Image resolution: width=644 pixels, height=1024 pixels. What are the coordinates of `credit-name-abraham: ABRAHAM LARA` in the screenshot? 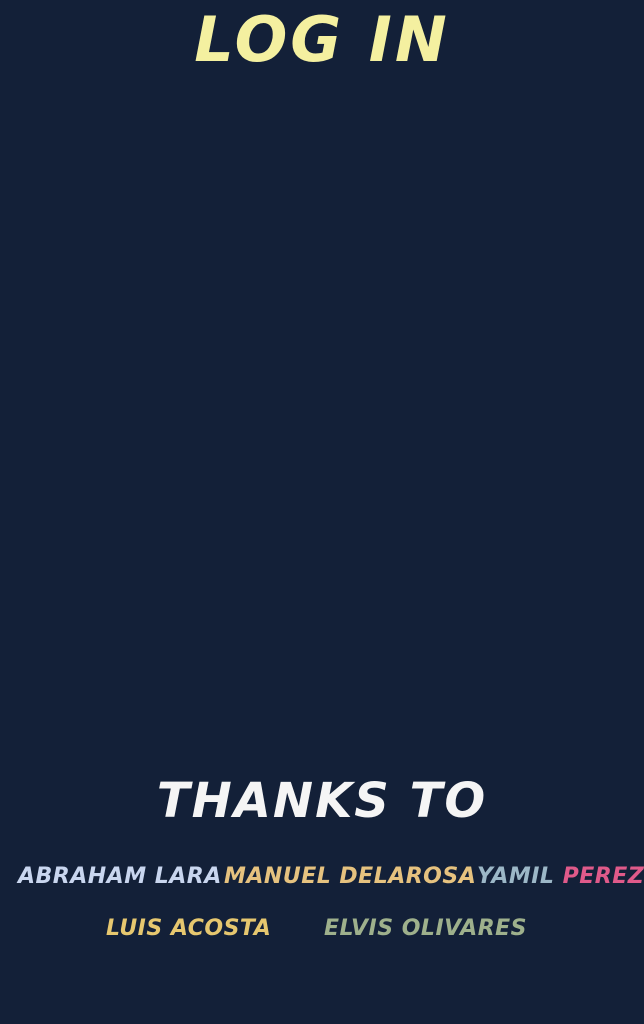 It's located at (120, 876).